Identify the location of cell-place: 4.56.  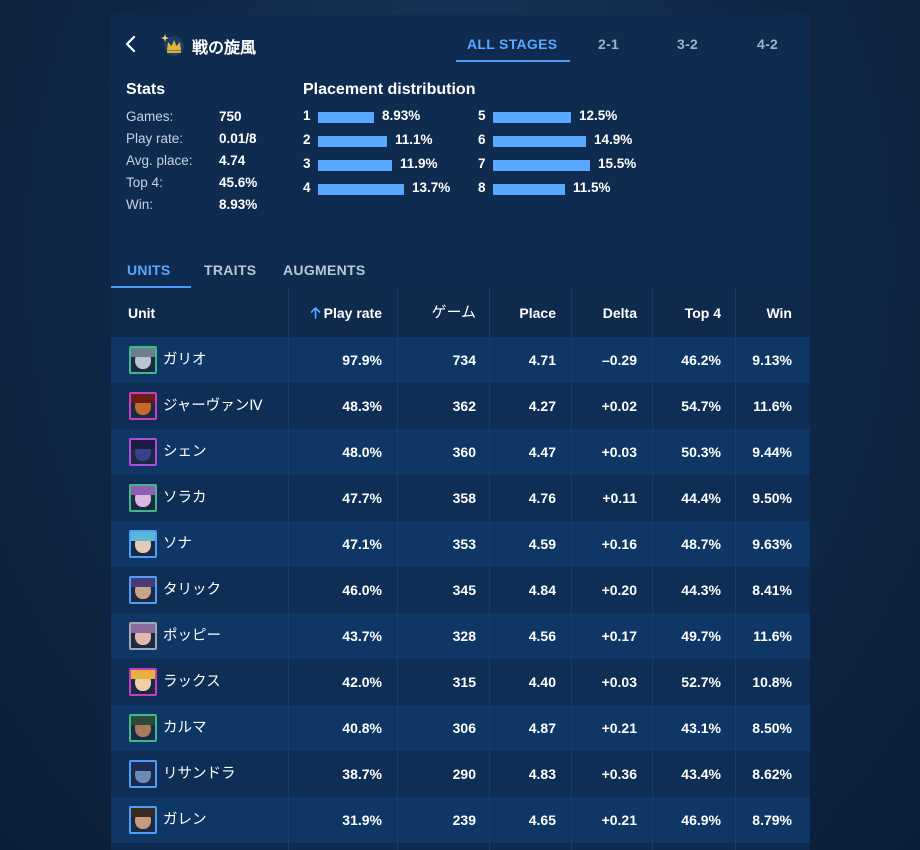
(542, 636).